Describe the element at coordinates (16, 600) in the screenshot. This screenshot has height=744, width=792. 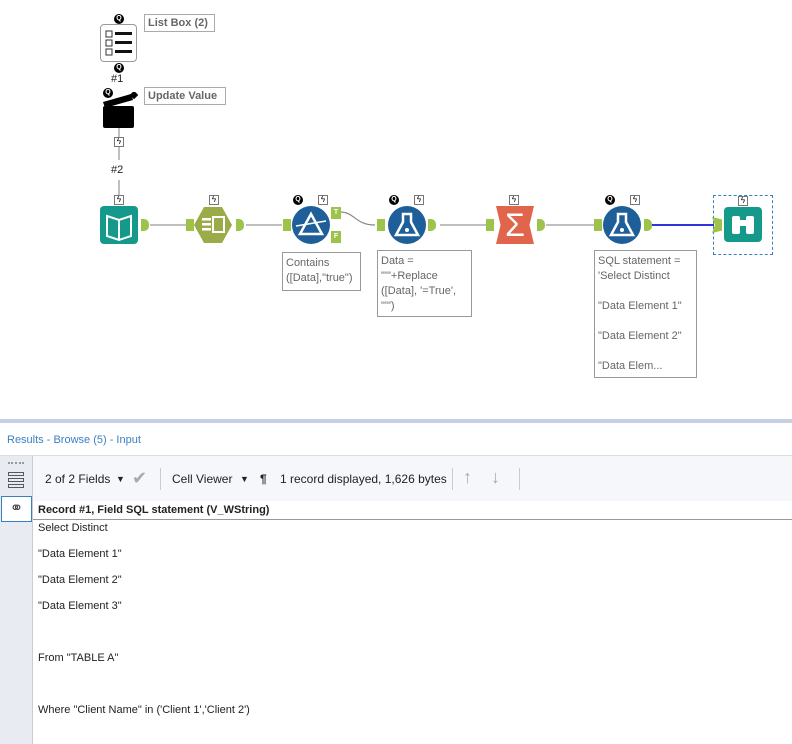
I see `results-side-rail: ⚭` at that location.